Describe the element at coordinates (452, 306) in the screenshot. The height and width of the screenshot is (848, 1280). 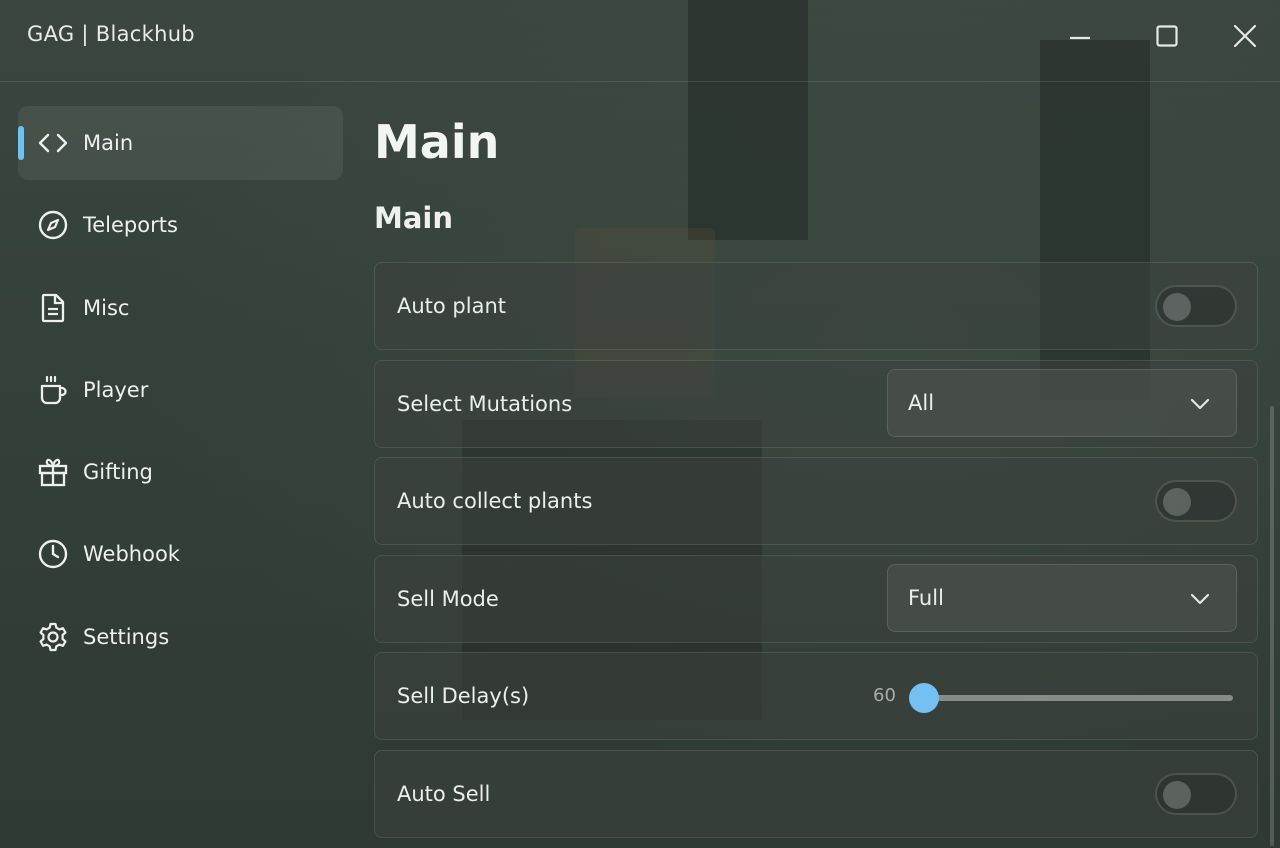
I see `auto-plant-label: Auto plant` at that location.